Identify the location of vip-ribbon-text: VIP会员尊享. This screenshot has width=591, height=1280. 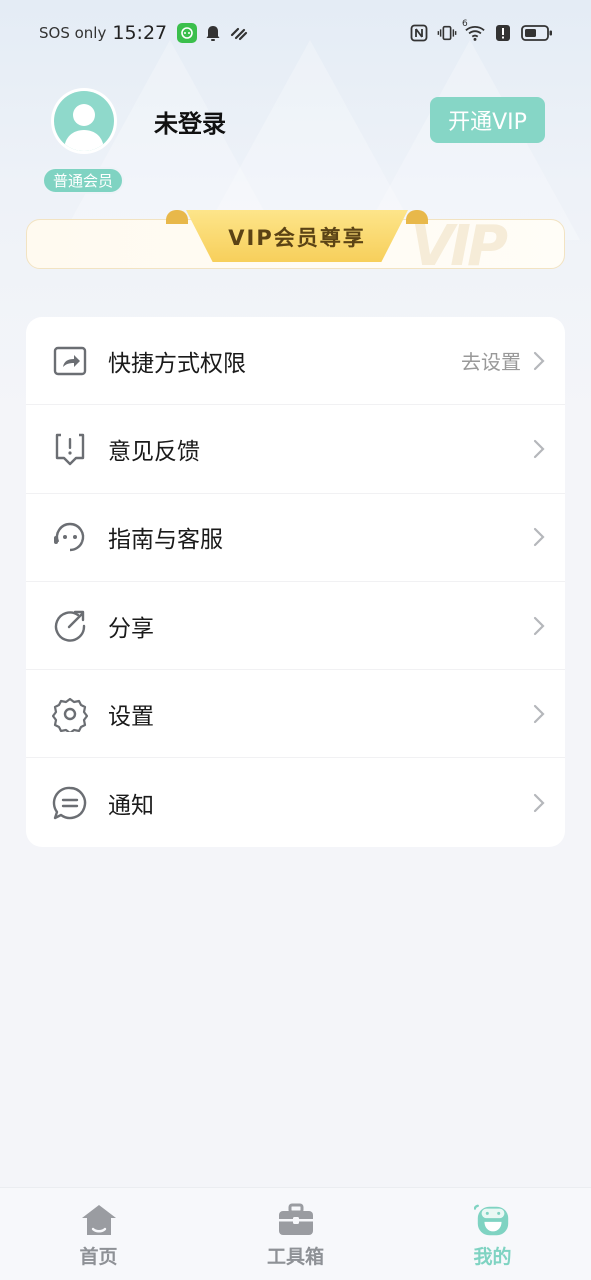
(297, 238).